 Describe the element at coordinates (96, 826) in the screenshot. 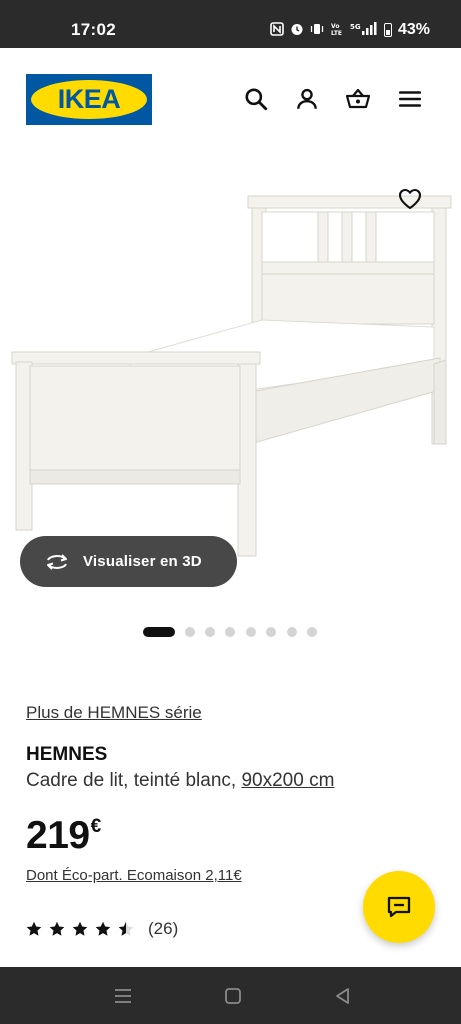

I see `price-currency: €` at that location.